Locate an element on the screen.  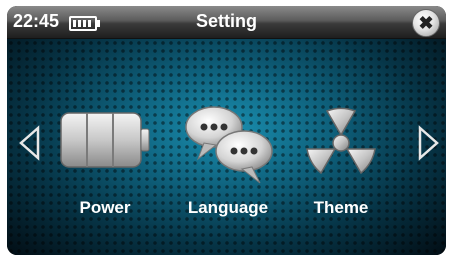
power-item: Power is located at coordinates (105, 156).